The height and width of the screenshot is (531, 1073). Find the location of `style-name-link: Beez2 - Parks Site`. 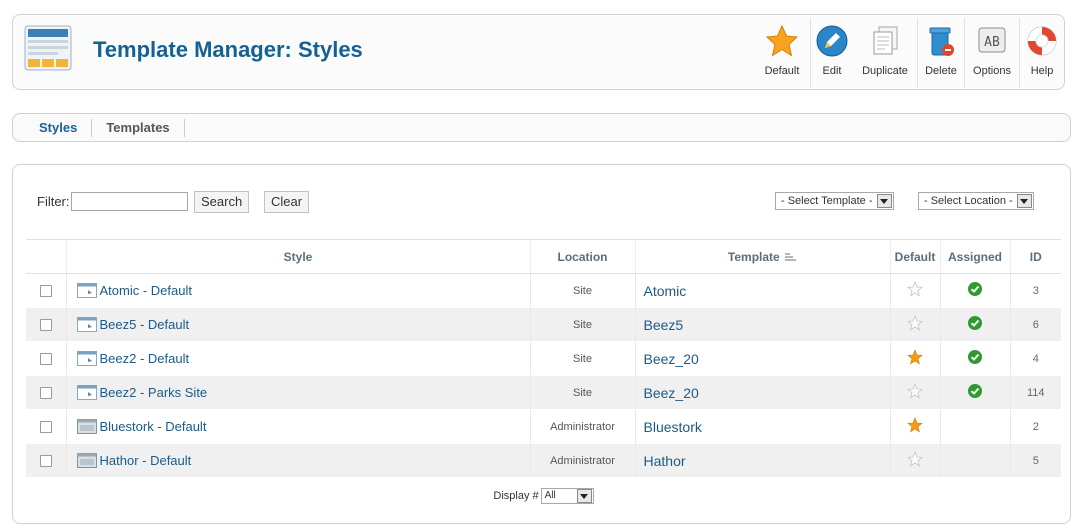

style-name-link: Beez2 - Parks Site is located at coordinates (154, 392).